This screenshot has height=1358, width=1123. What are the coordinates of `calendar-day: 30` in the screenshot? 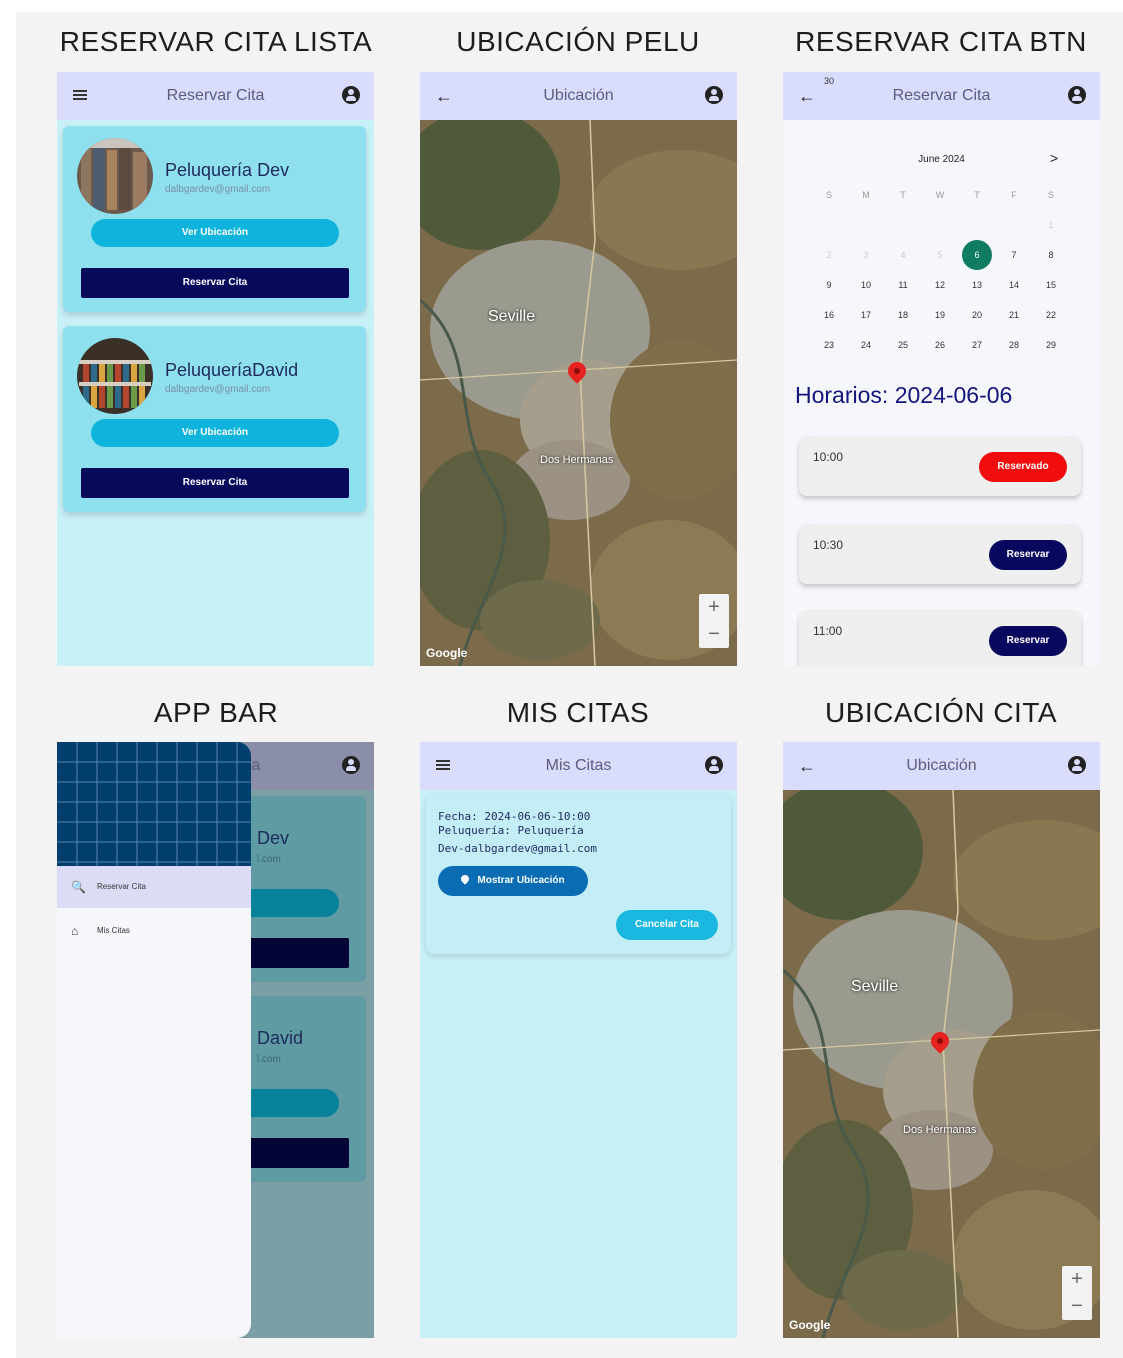 It's located at (829, 81).